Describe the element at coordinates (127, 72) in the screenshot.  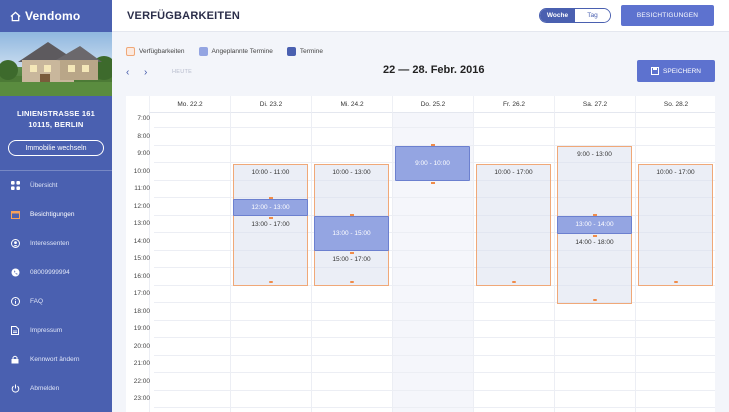
I see `chevron-left-icon: ‹` at that location.